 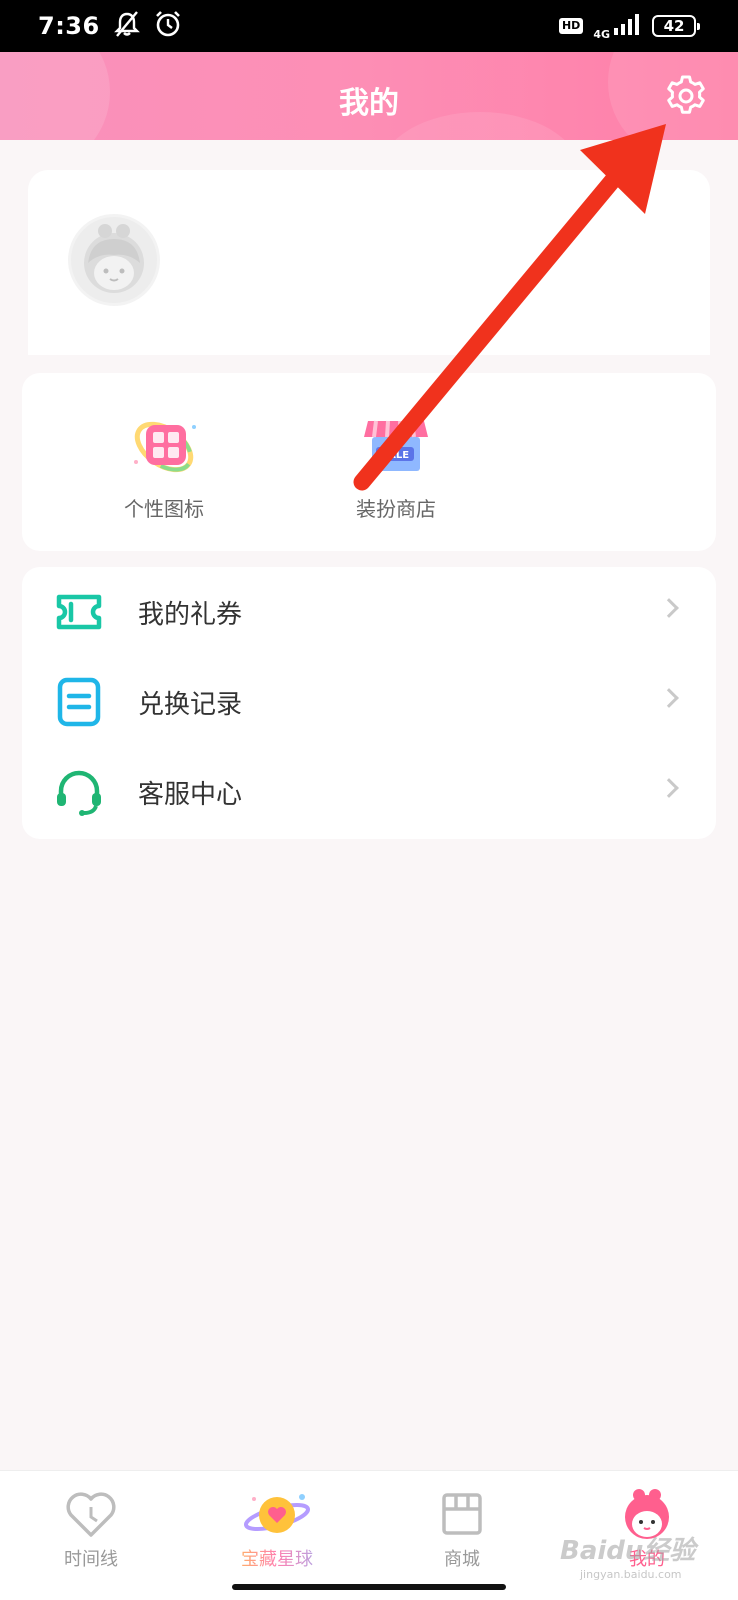 I want to click on menu-label: 我的礼券, so click(x=190, y=614).